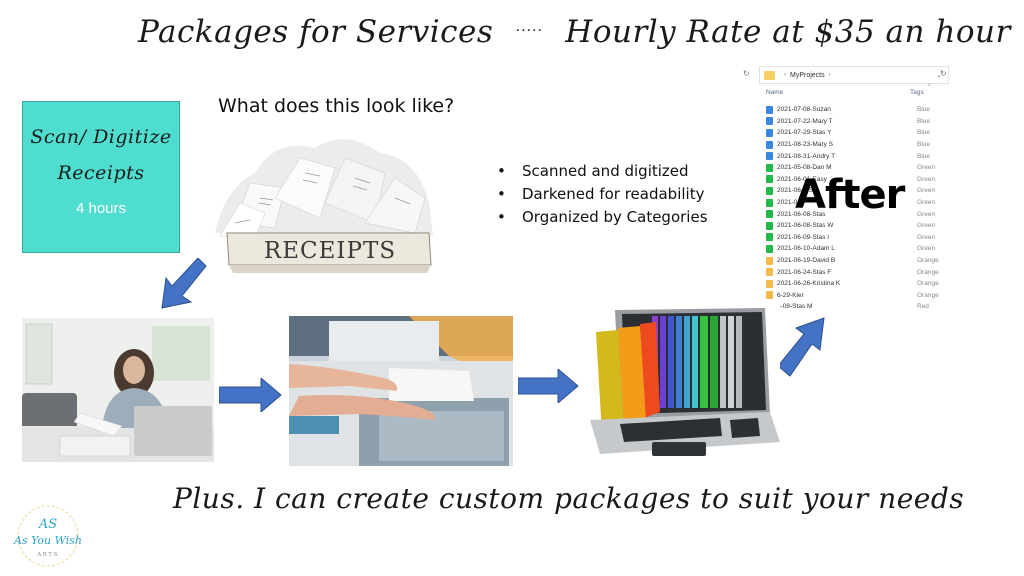  Describe the element at coordinates (804, 272) in the screenshot. I see `file-name: 2021-06-24-Stas F` at that location.